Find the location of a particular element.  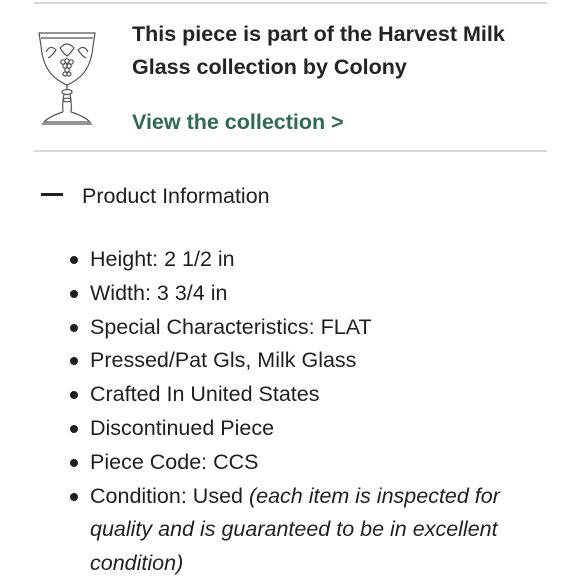

list-item: Pressed/Pat Gls, Milk Glass is located at coordinates (305, 361).